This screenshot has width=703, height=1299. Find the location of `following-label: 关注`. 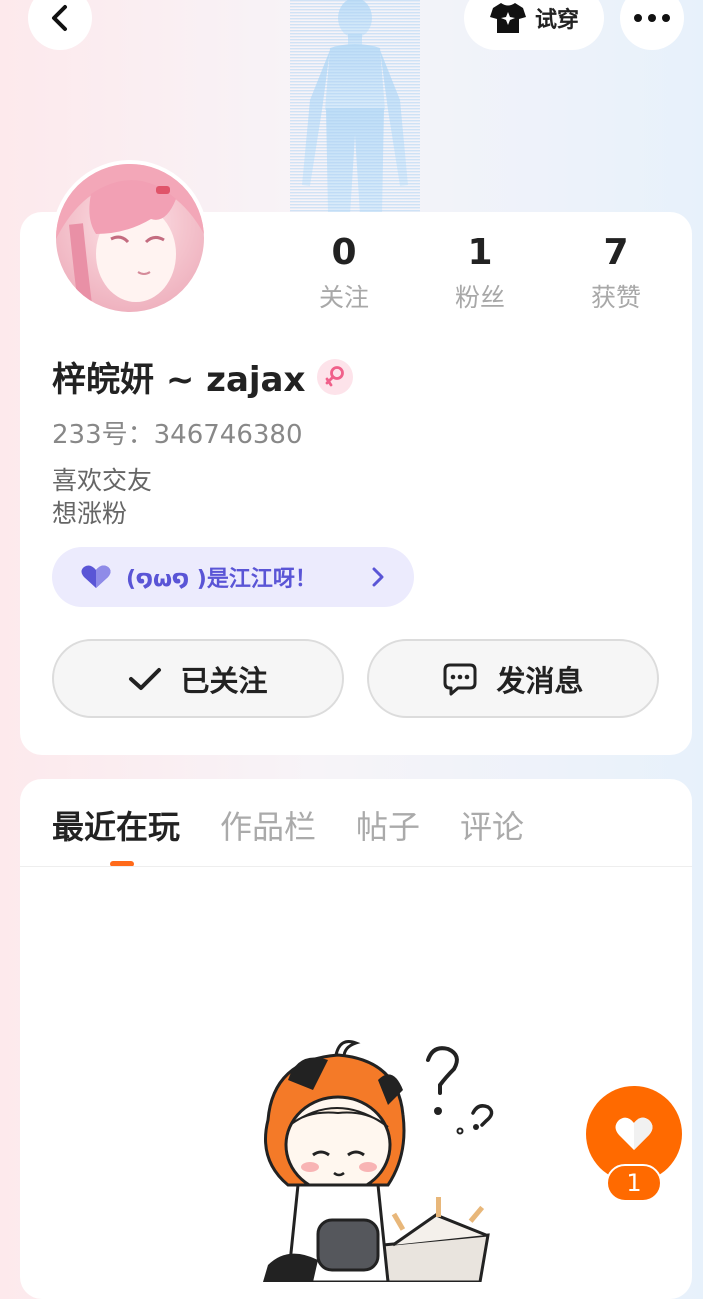

following-label: 关注 is located at coordinates (343, 297).